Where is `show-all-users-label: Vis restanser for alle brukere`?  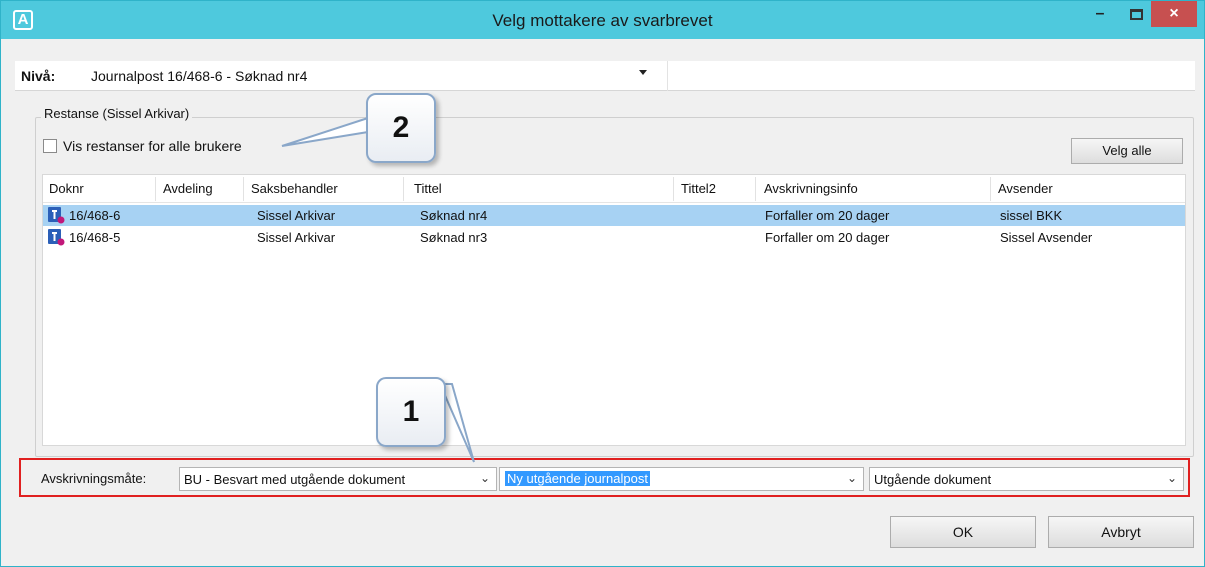
show-all-users-label: Vis restanser for alle brukere is located at coordinates (152, 146).